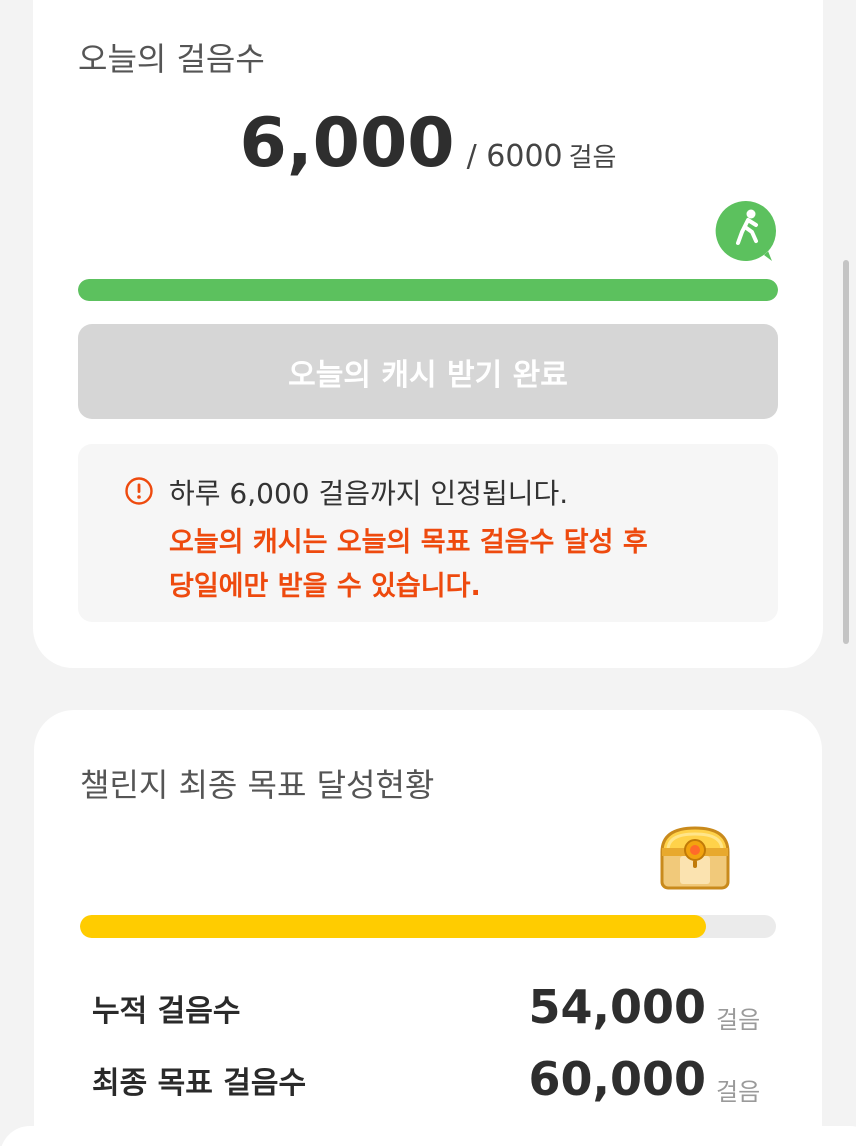 The height and width of the screenshot is (1146, 856). What do you see at coordinates (514, 156) in the screenshot?
I see `steps-goal: / 6000` at bounding box center [514, 156].